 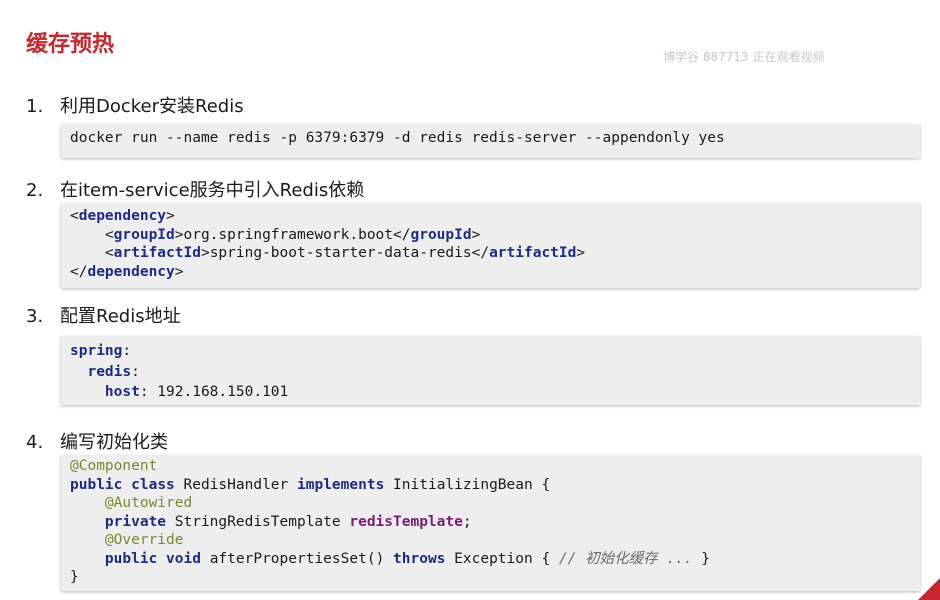 I want to click on step-3: 3. 配置Redis地址, so click(x=103, y=315).